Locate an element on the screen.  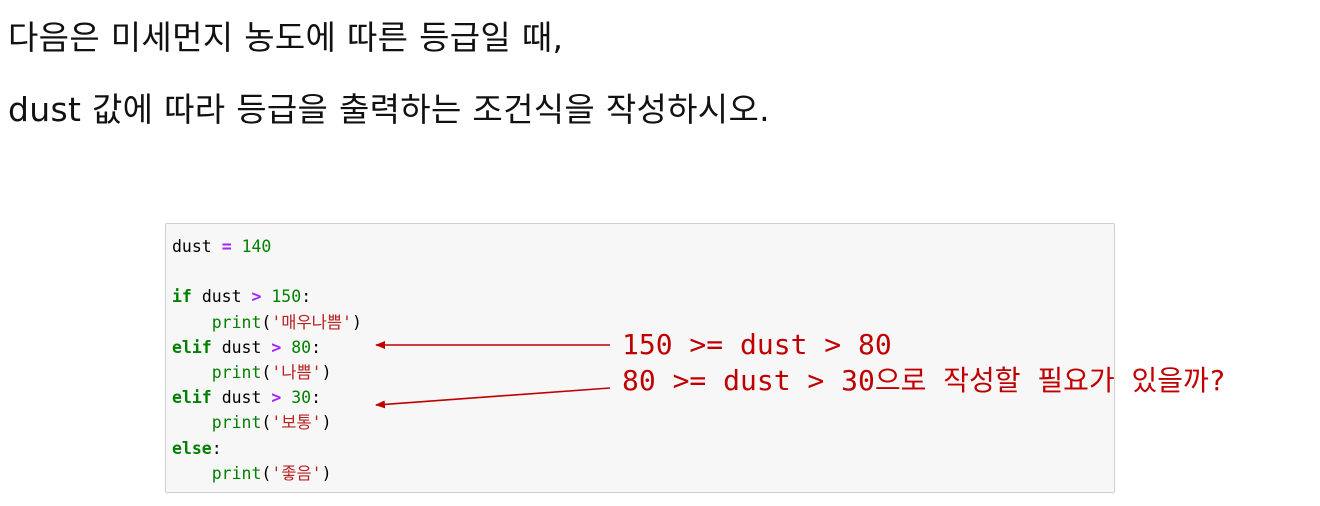
code-line-assign: dust = 140 is located at coordinates (267, 246).